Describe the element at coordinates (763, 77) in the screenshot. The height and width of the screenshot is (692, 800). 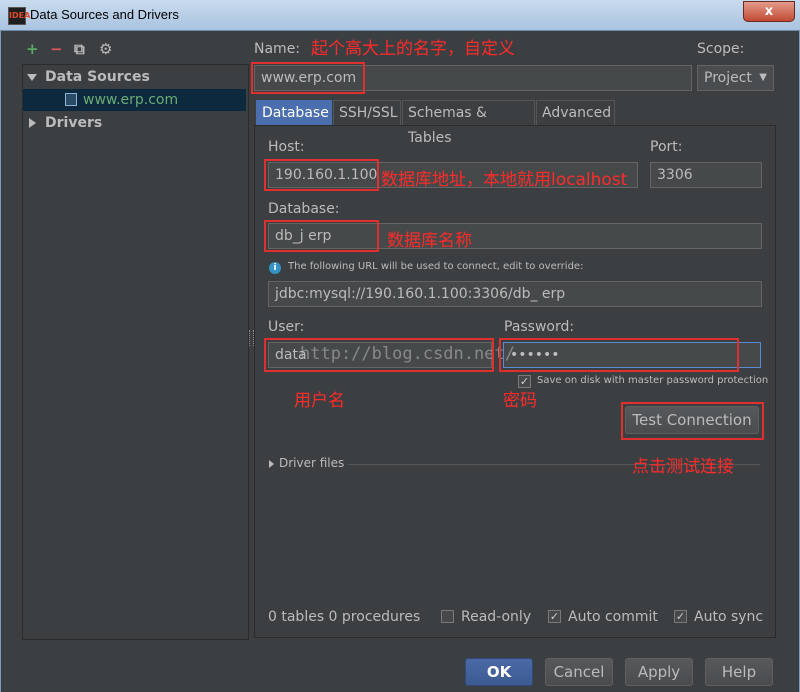
I see `chevron-down-icon: ▼` at that location.